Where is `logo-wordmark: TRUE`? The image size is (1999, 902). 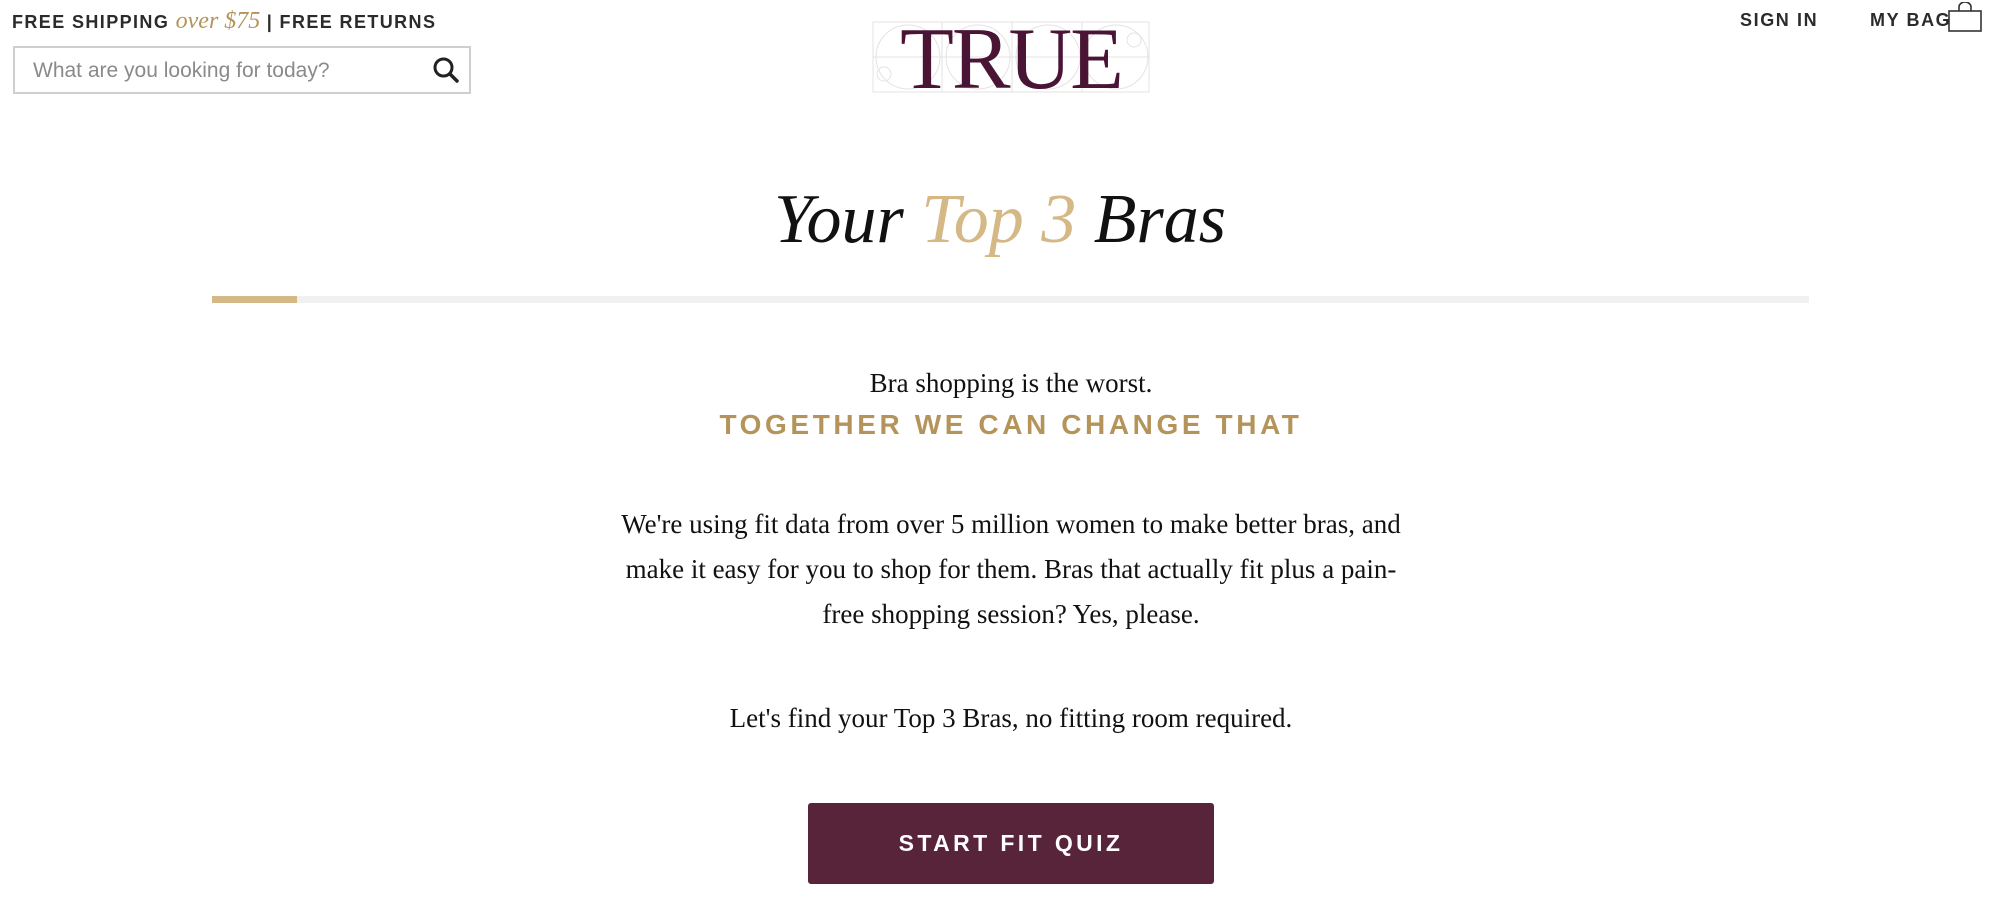
logo-wordmark: TRUE is located at coordinates (1011, 58).